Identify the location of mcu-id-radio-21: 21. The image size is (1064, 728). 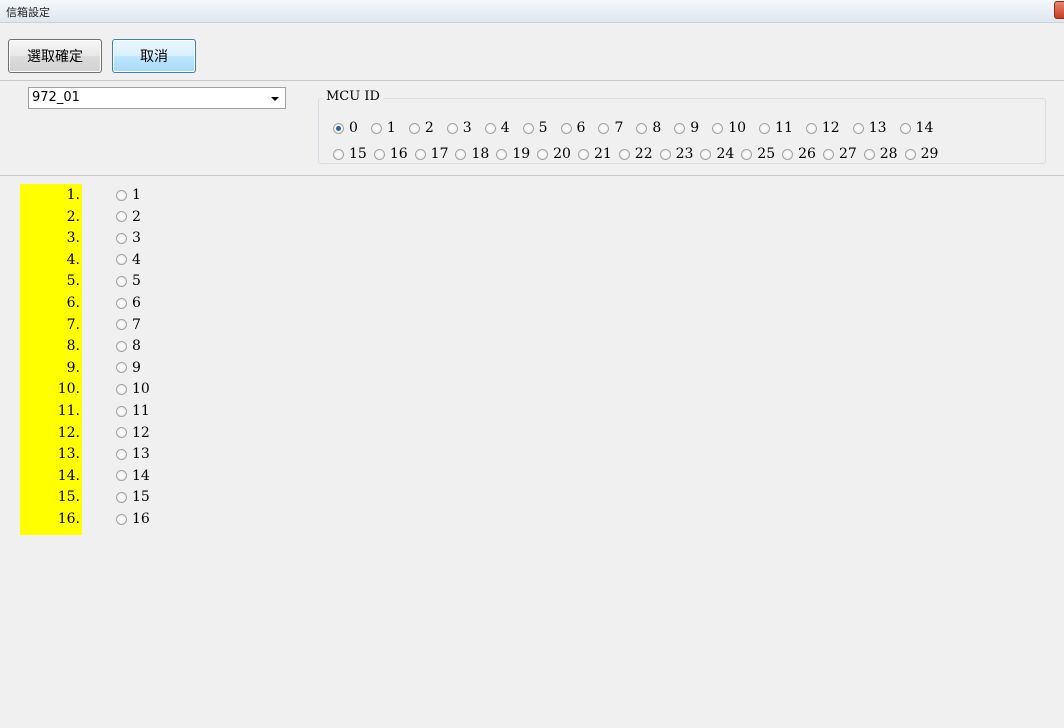
(594, 154).